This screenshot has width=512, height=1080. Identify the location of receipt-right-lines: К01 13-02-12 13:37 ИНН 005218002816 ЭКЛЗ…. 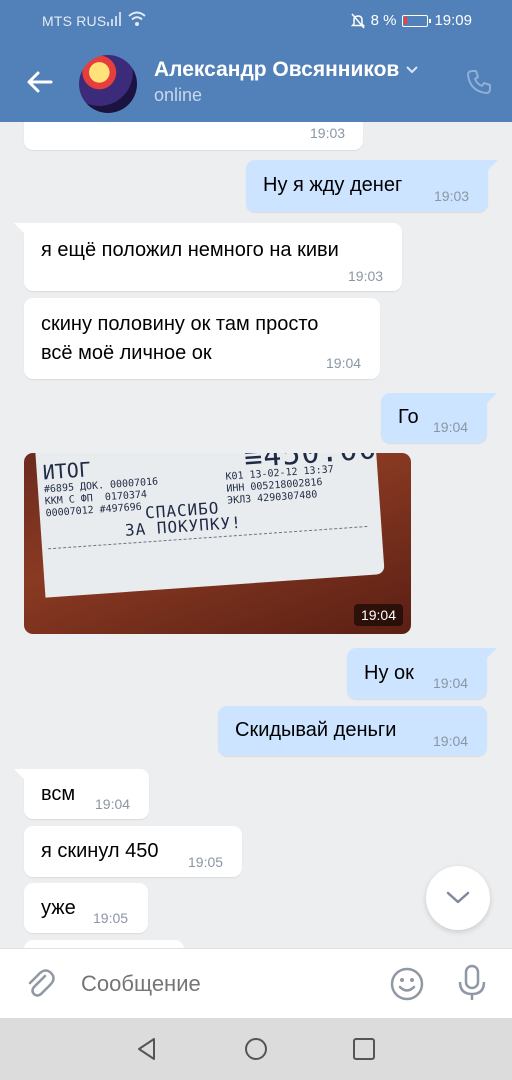
(280, 485).